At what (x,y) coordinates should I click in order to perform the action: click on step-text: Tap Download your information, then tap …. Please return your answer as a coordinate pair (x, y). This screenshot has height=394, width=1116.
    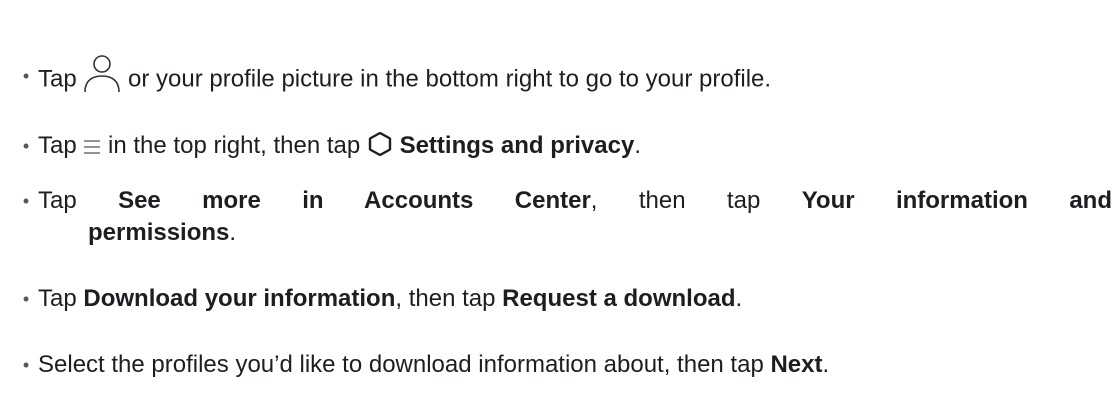
    Looking at the image, I should click on (390, 298).